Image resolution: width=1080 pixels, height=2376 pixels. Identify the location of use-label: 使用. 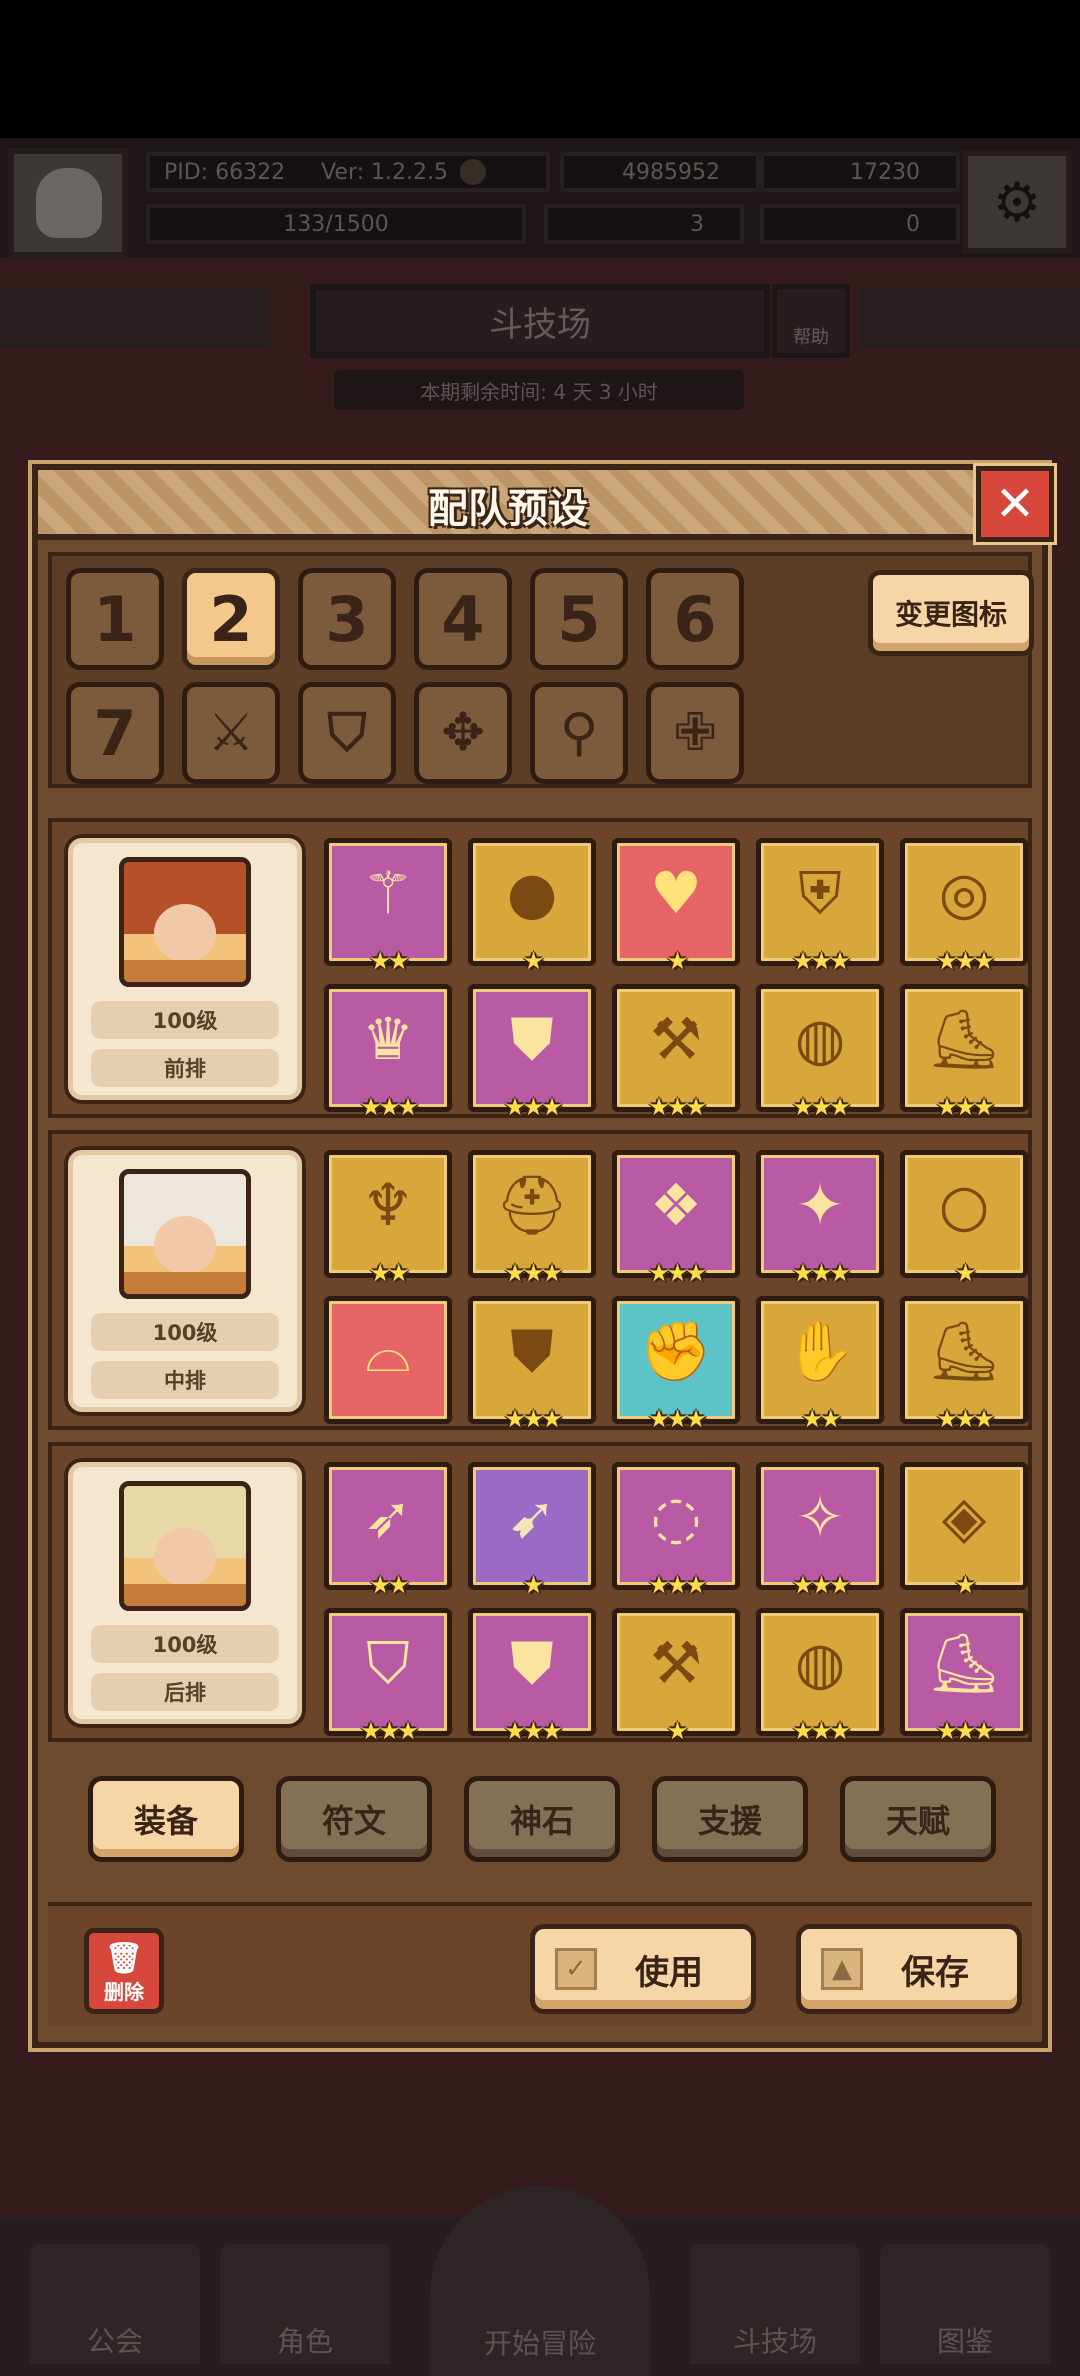
(669, 1972).